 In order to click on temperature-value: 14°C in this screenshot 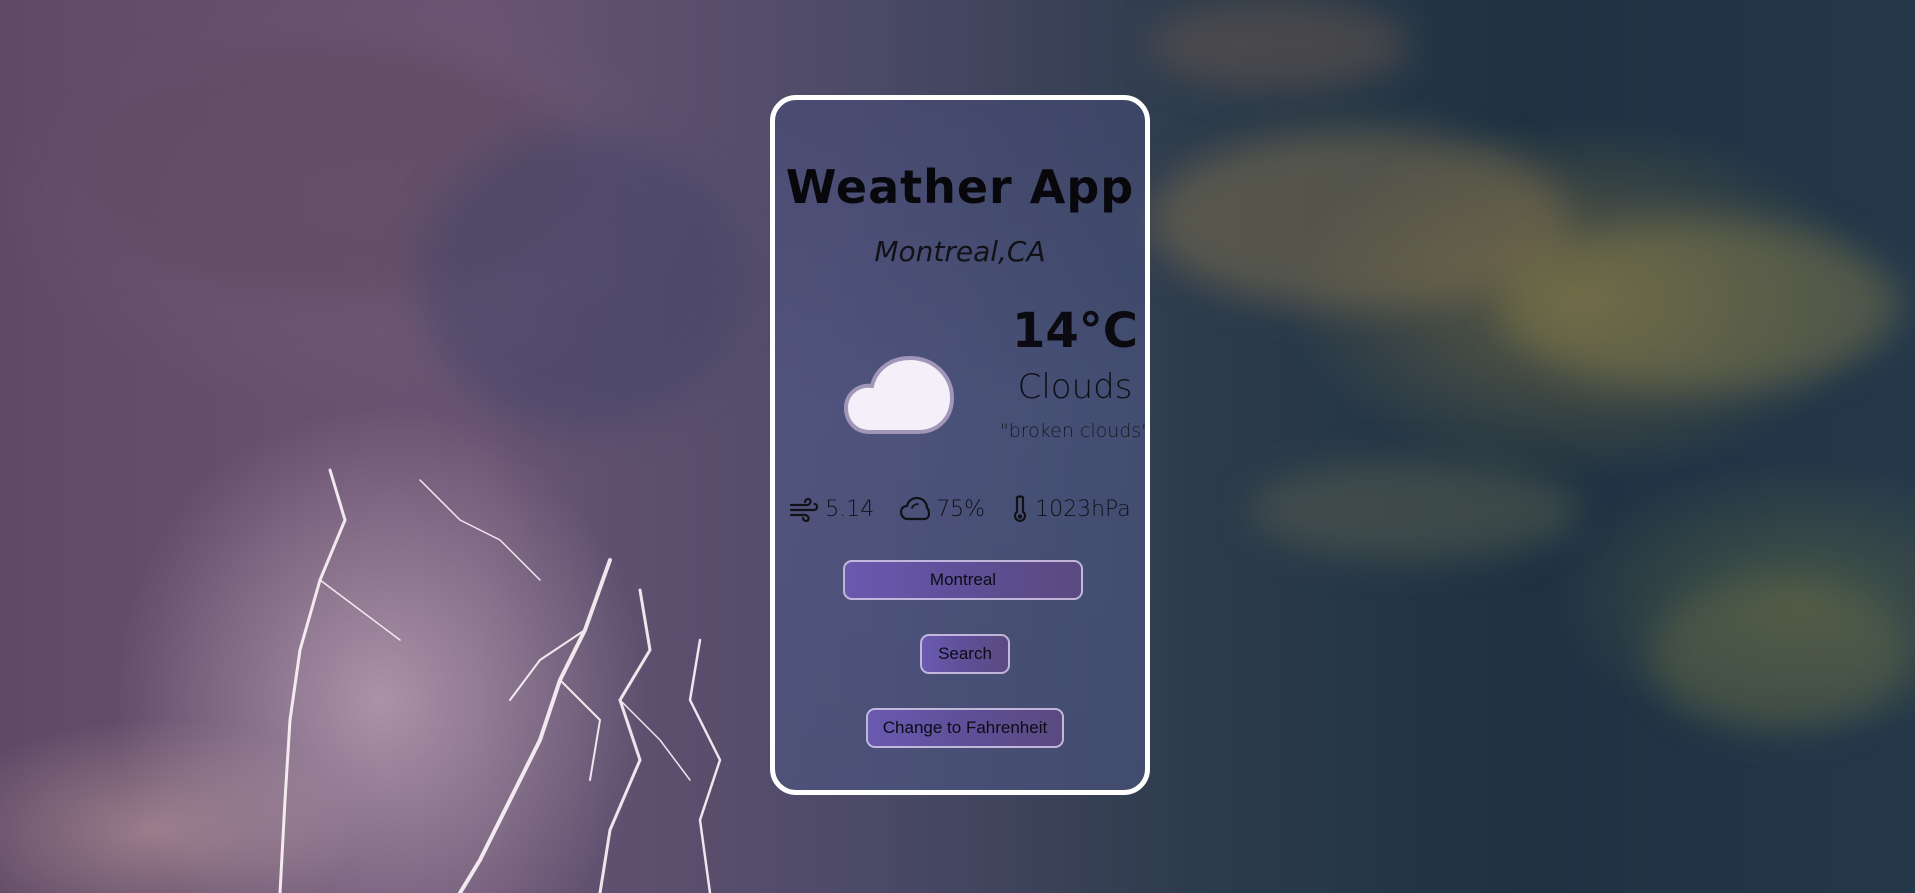, I will do `click(1075, 331)`.